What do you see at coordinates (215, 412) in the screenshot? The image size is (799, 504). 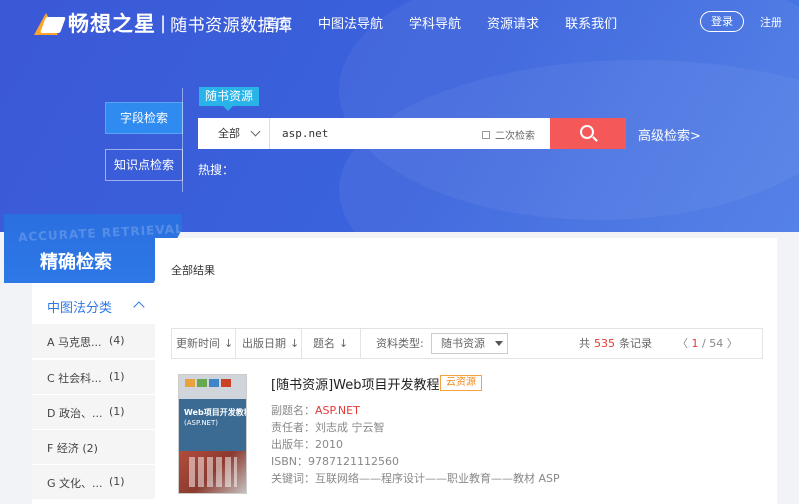 I see `cover-title: Web项目开发教程` at bounding box center [215, 412].